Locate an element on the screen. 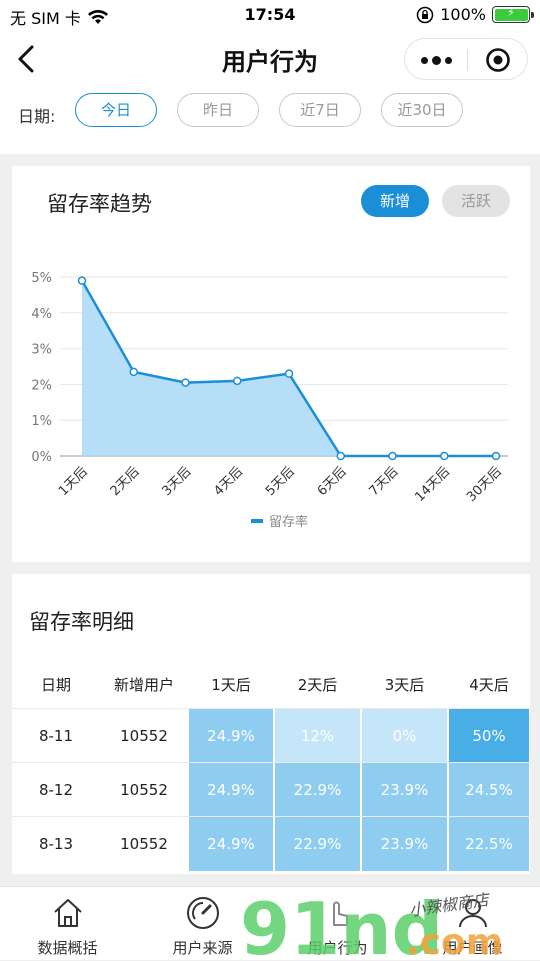 This screenshot has height=961, width=540. header-day2: 2天后 is located at coordinates (317, 685).